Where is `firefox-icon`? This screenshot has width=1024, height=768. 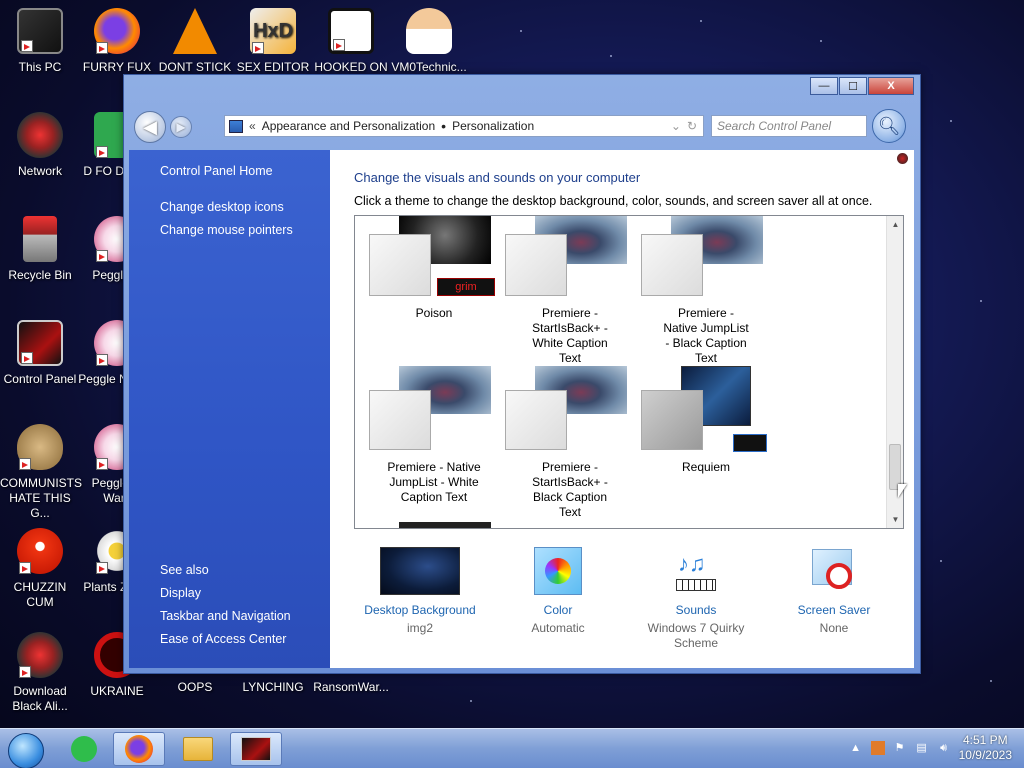 firefox-icon is located at coordinates (117, 31).